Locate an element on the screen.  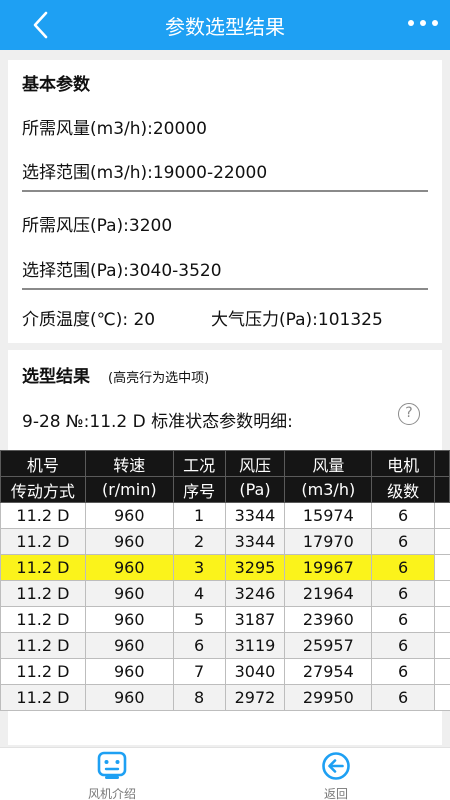
cell-seq: 2 is located at coordinates (199, 541).